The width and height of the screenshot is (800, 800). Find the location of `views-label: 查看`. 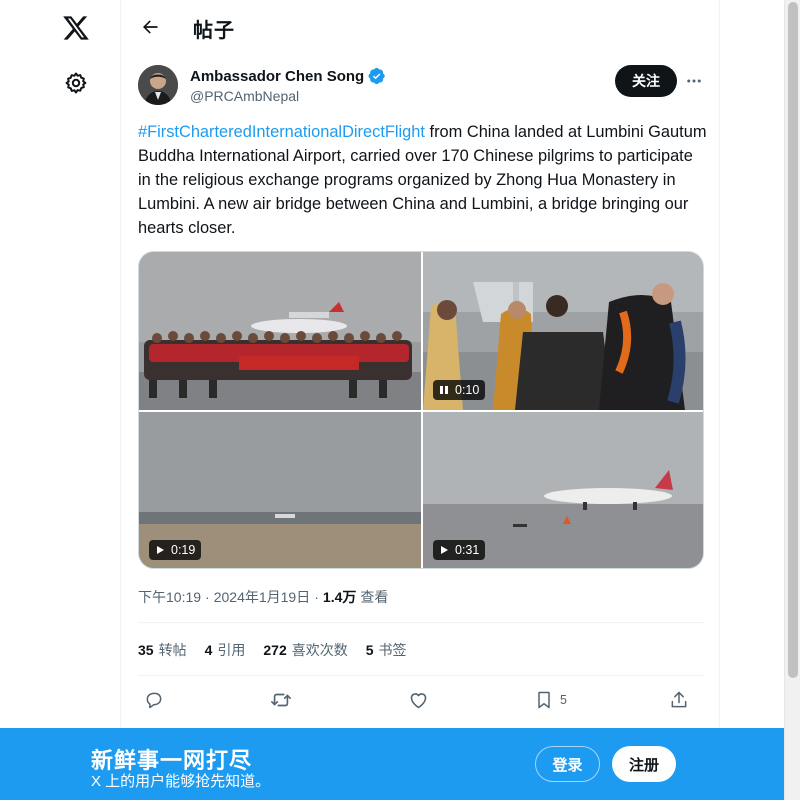

views-label: 查看 is located at coordinates (374, 597).